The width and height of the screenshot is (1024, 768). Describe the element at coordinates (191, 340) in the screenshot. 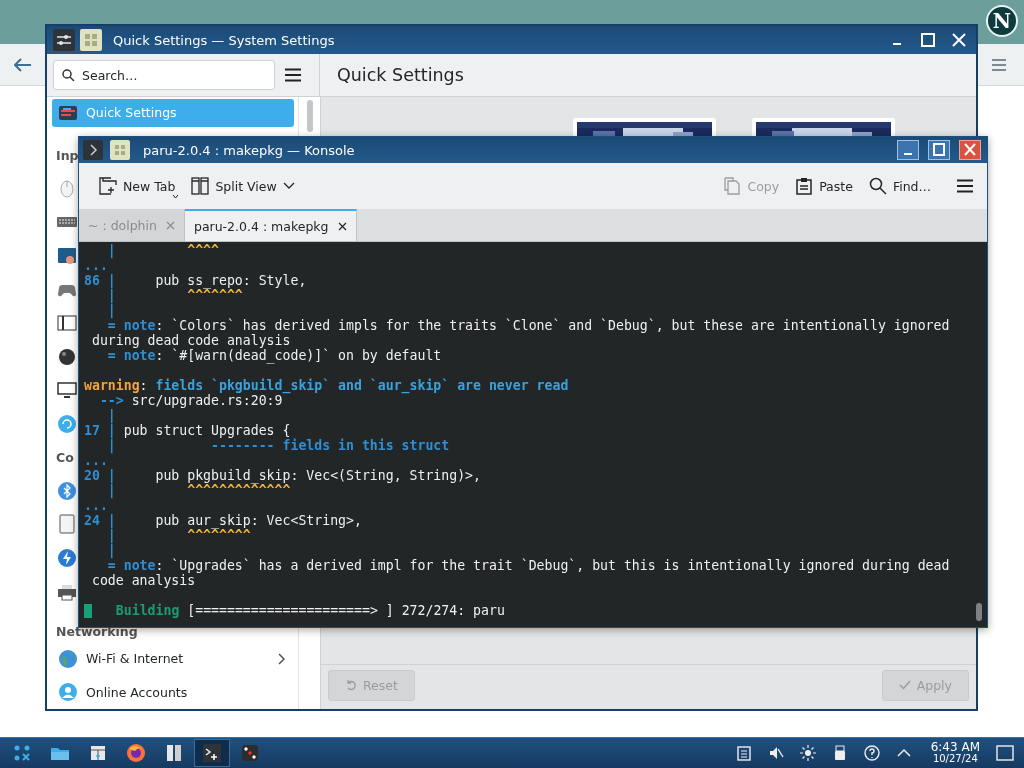

I see `terminal-line: during dead code analysis` at that location.